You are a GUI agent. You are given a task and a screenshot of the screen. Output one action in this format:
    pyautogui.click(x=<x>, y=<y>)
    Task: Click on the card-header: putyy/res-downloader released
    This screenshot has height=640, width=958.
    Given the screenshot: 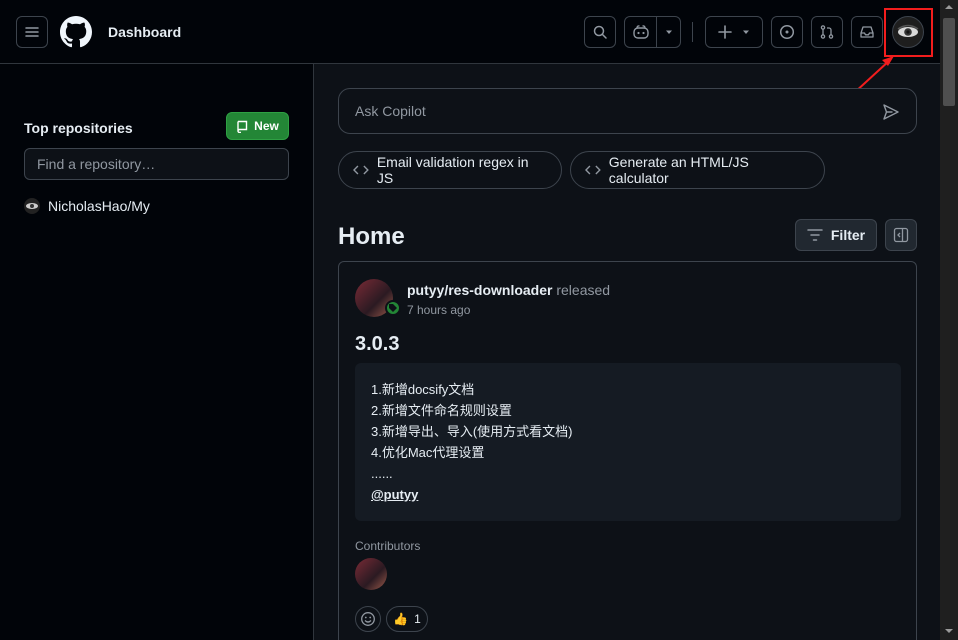 What is the action you would take?
    pyautogui.click(x=508, y=290)
    